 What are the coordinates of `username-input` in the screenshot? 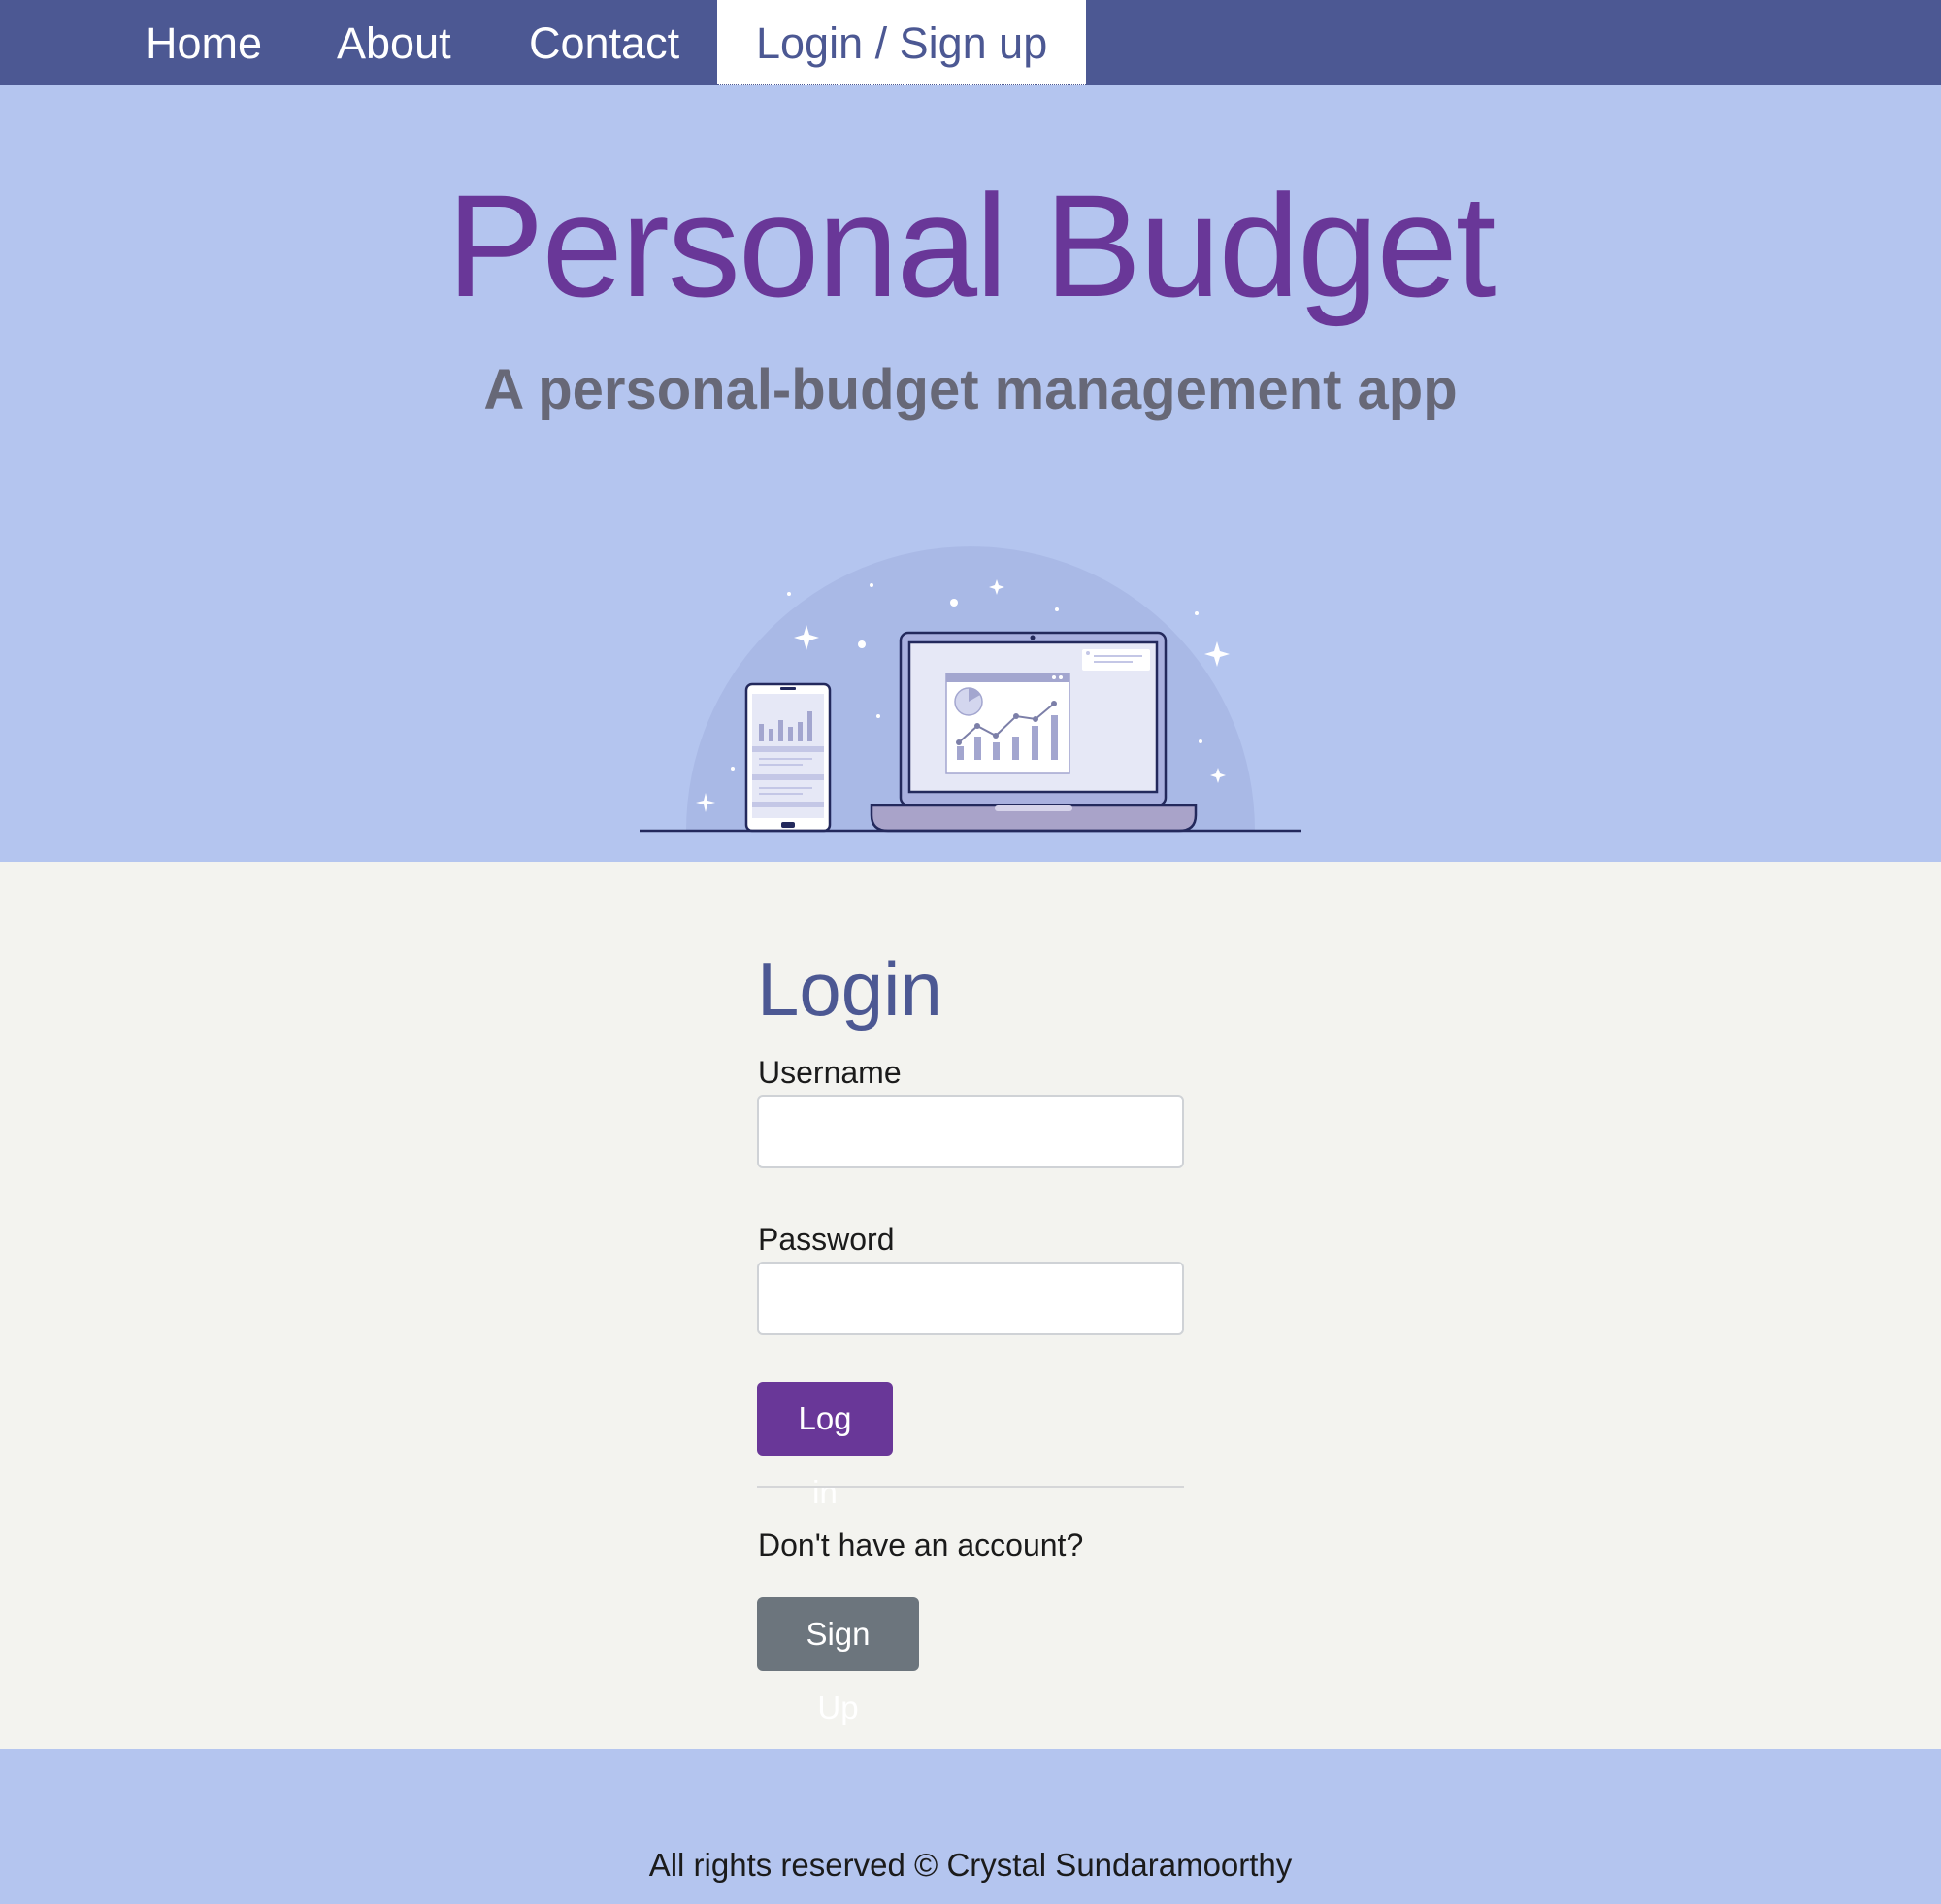 It's located at (970, 1131).